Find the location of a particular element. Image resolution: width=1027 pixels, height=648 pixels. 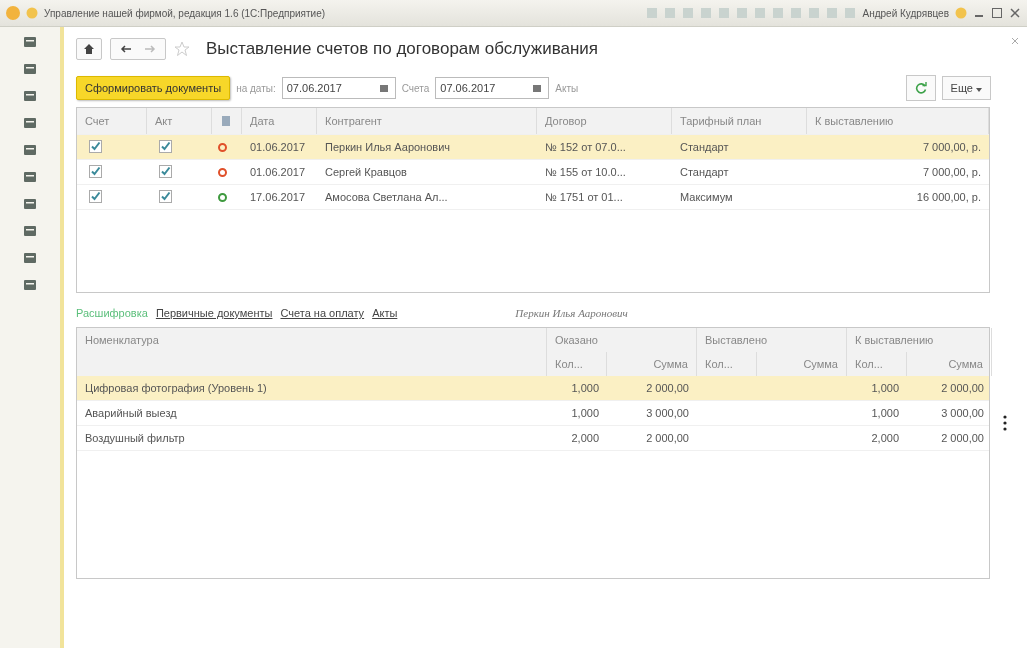

more-button: Еще is located at coordinates (966, 88).